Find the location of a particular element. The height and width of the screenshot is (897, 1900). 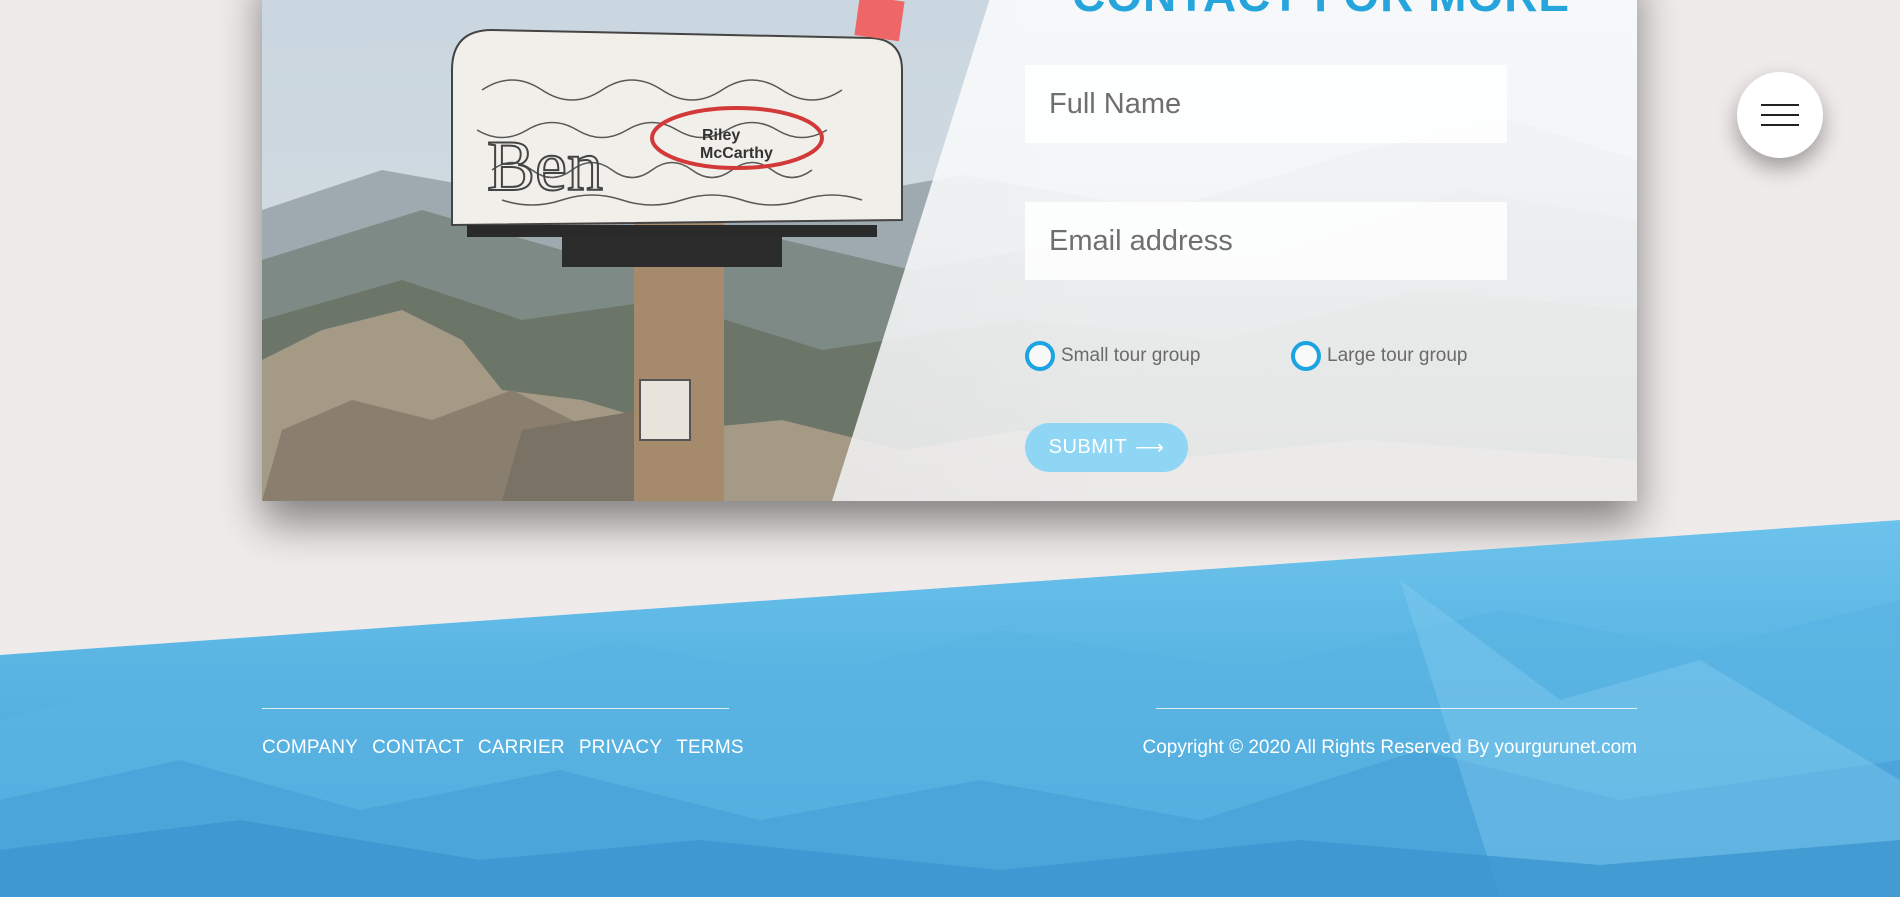

radio-small-tour-group: Small tour group is located at coordinates (1112, 356).